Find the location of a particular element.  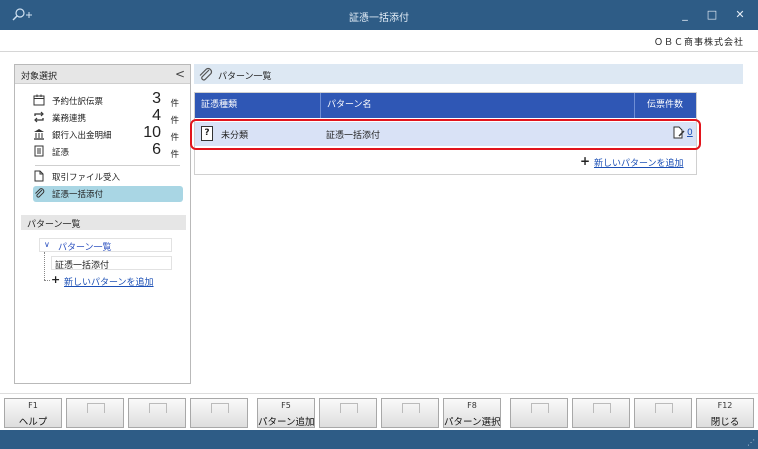

nav-item-count: 6 is located at coordinates (156, 149).